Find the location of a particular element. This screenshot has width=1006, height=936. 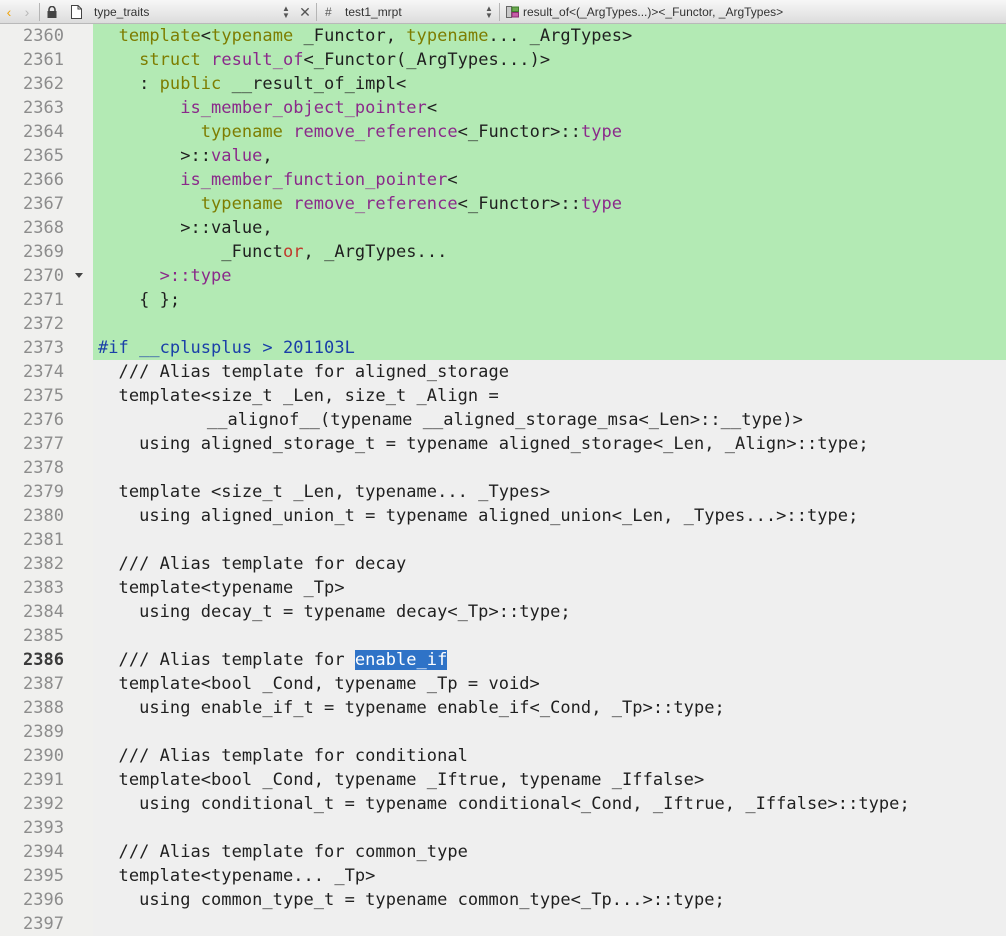

code-line: 2365 >::value, is located at coordinates (503, 156).